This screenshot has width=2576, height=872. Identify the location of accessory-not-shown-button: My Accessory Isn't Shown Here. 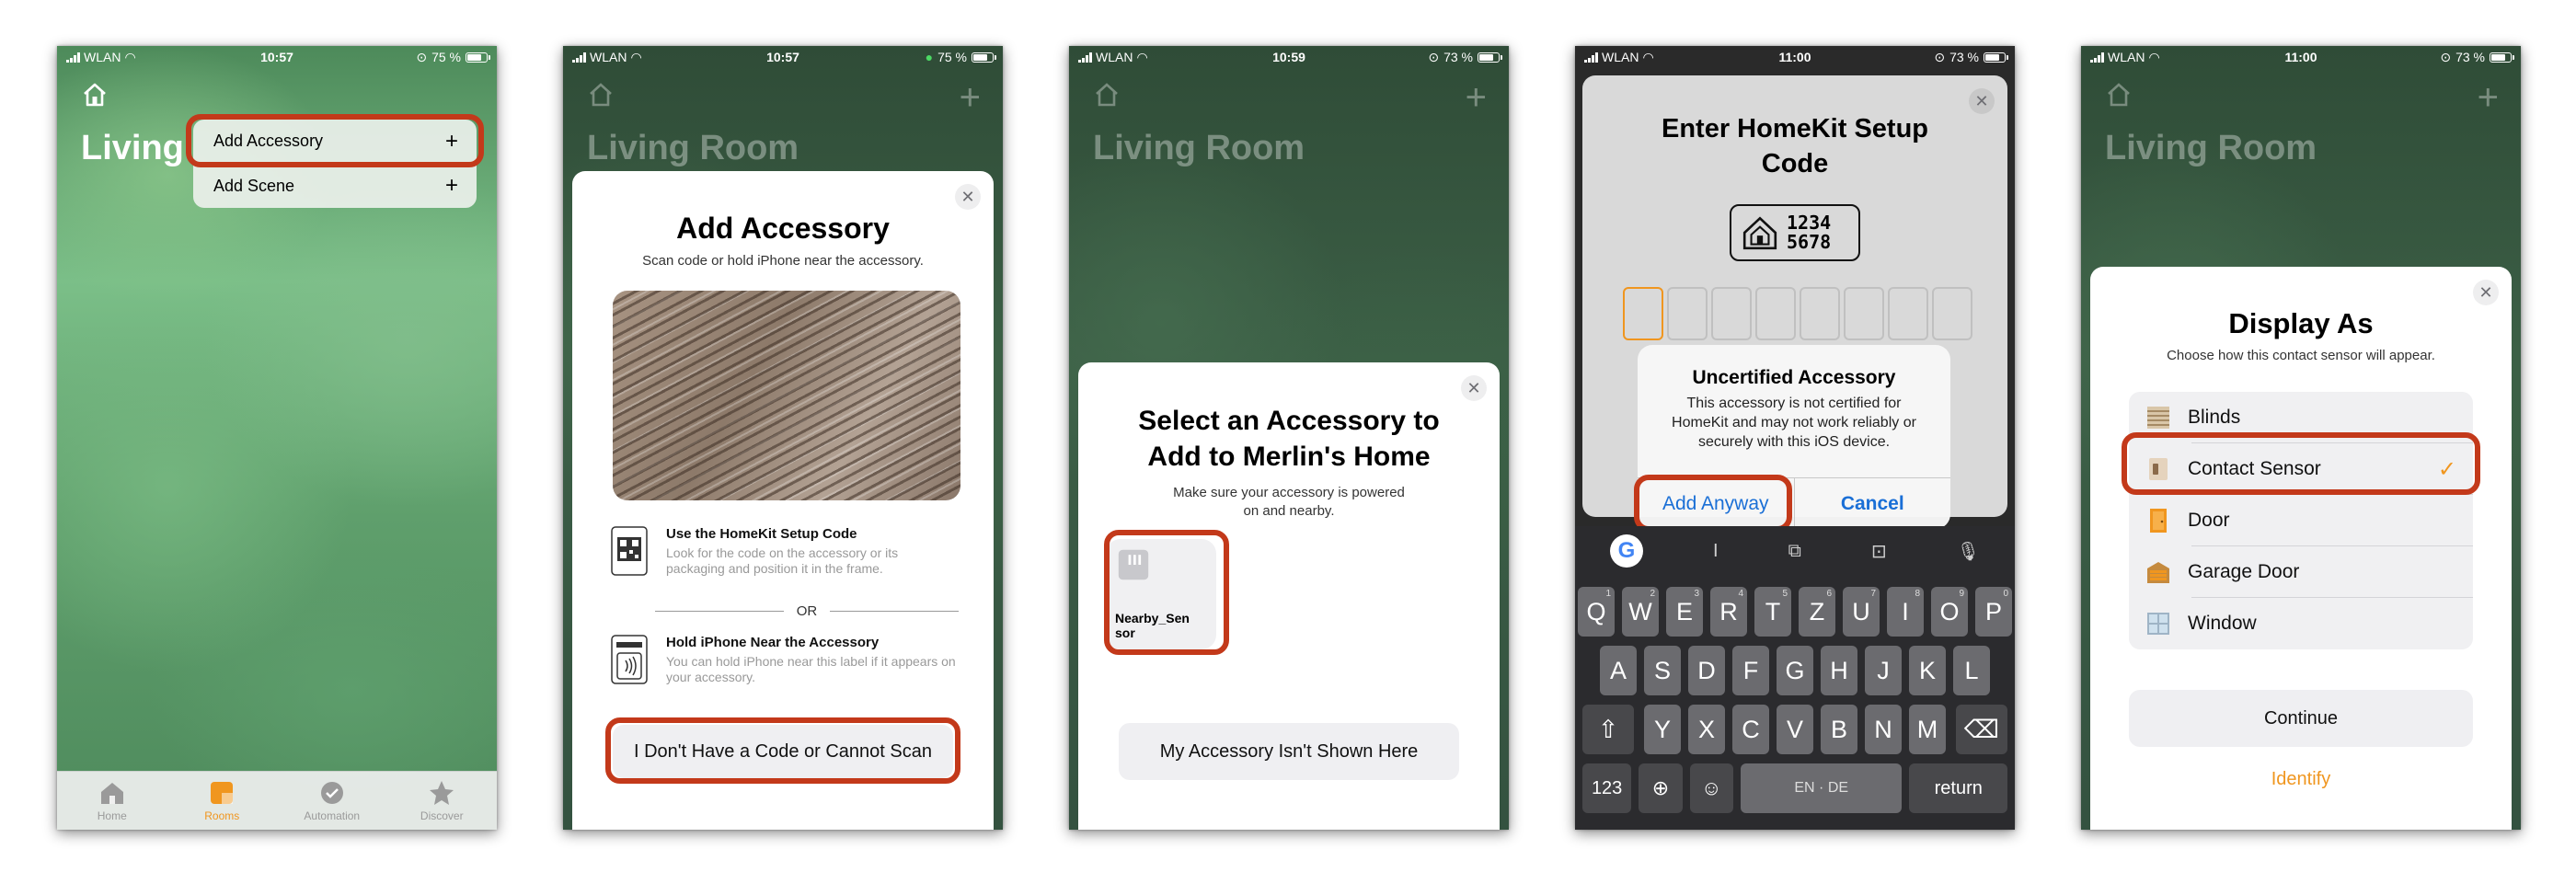
(1289, 751).